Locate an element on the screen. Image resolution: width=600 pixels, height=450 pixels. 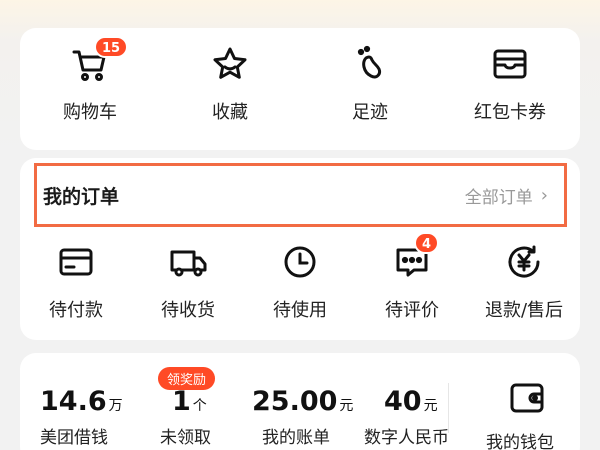
shortcut-favorites: 收藏 is located at coordinates (230, 84).